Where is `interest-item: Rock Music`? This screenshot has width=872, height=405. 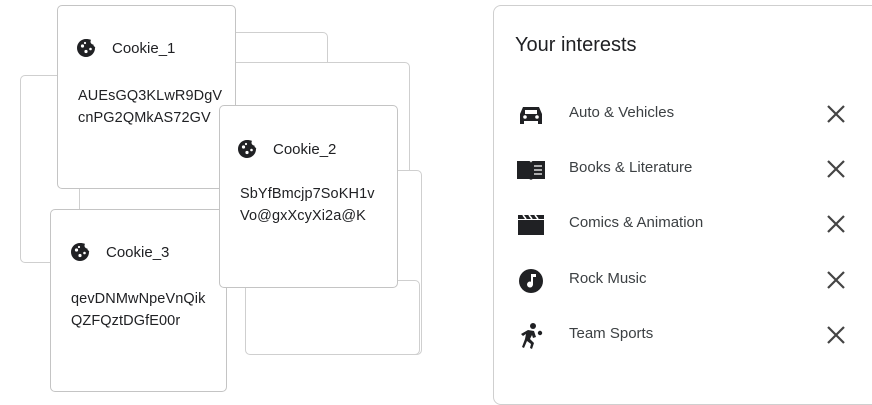 interest-item: Rock Music is located at coordinates (683, 280).